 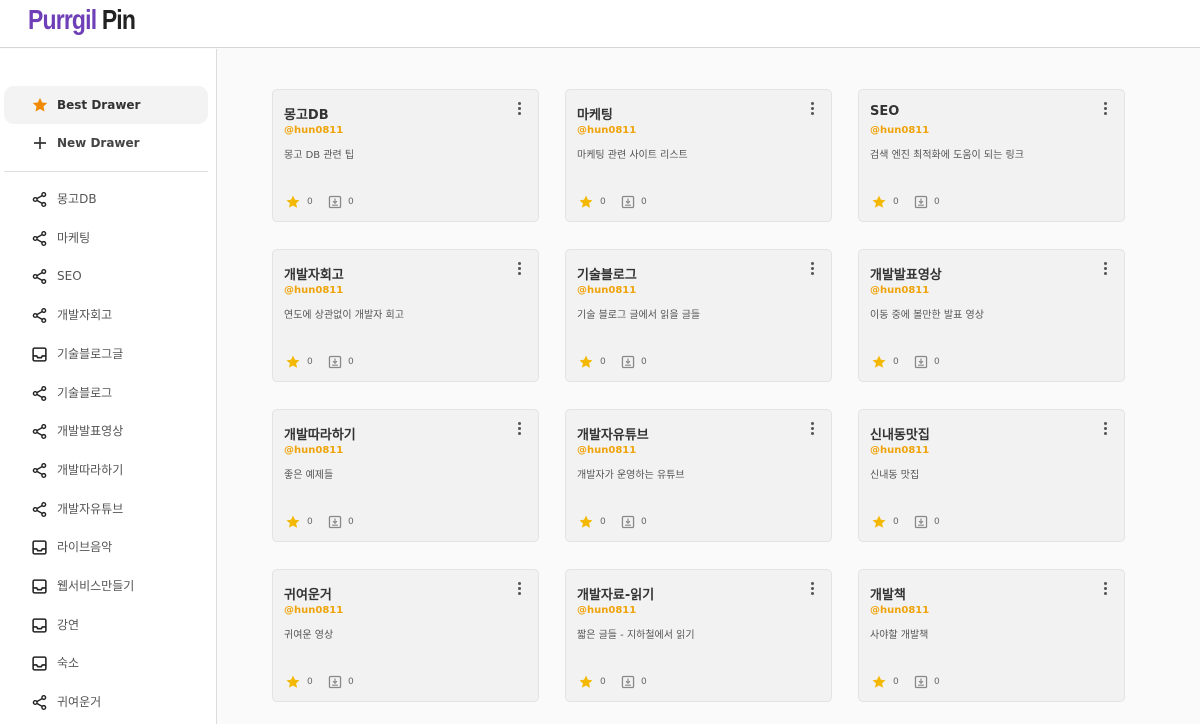 I want to click on drawer-card: 신내동맛집 @hun0811 신내동 맛집 0 0, so click(x=991, y=475).